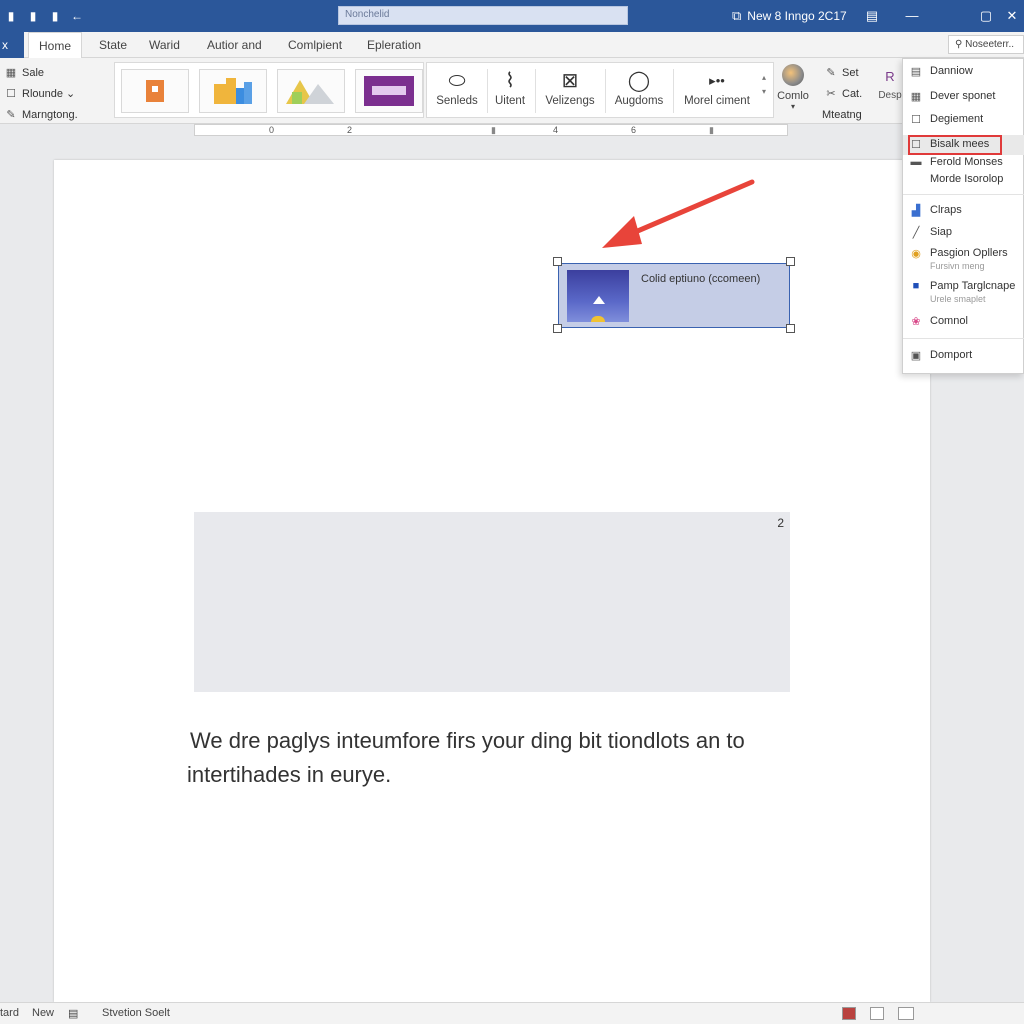 The image size is (1024, 1024). What do you see at coordinates (793, 96) in the screenshot?
I see `combo-label: Comlo` at bounding box center [793, 96].